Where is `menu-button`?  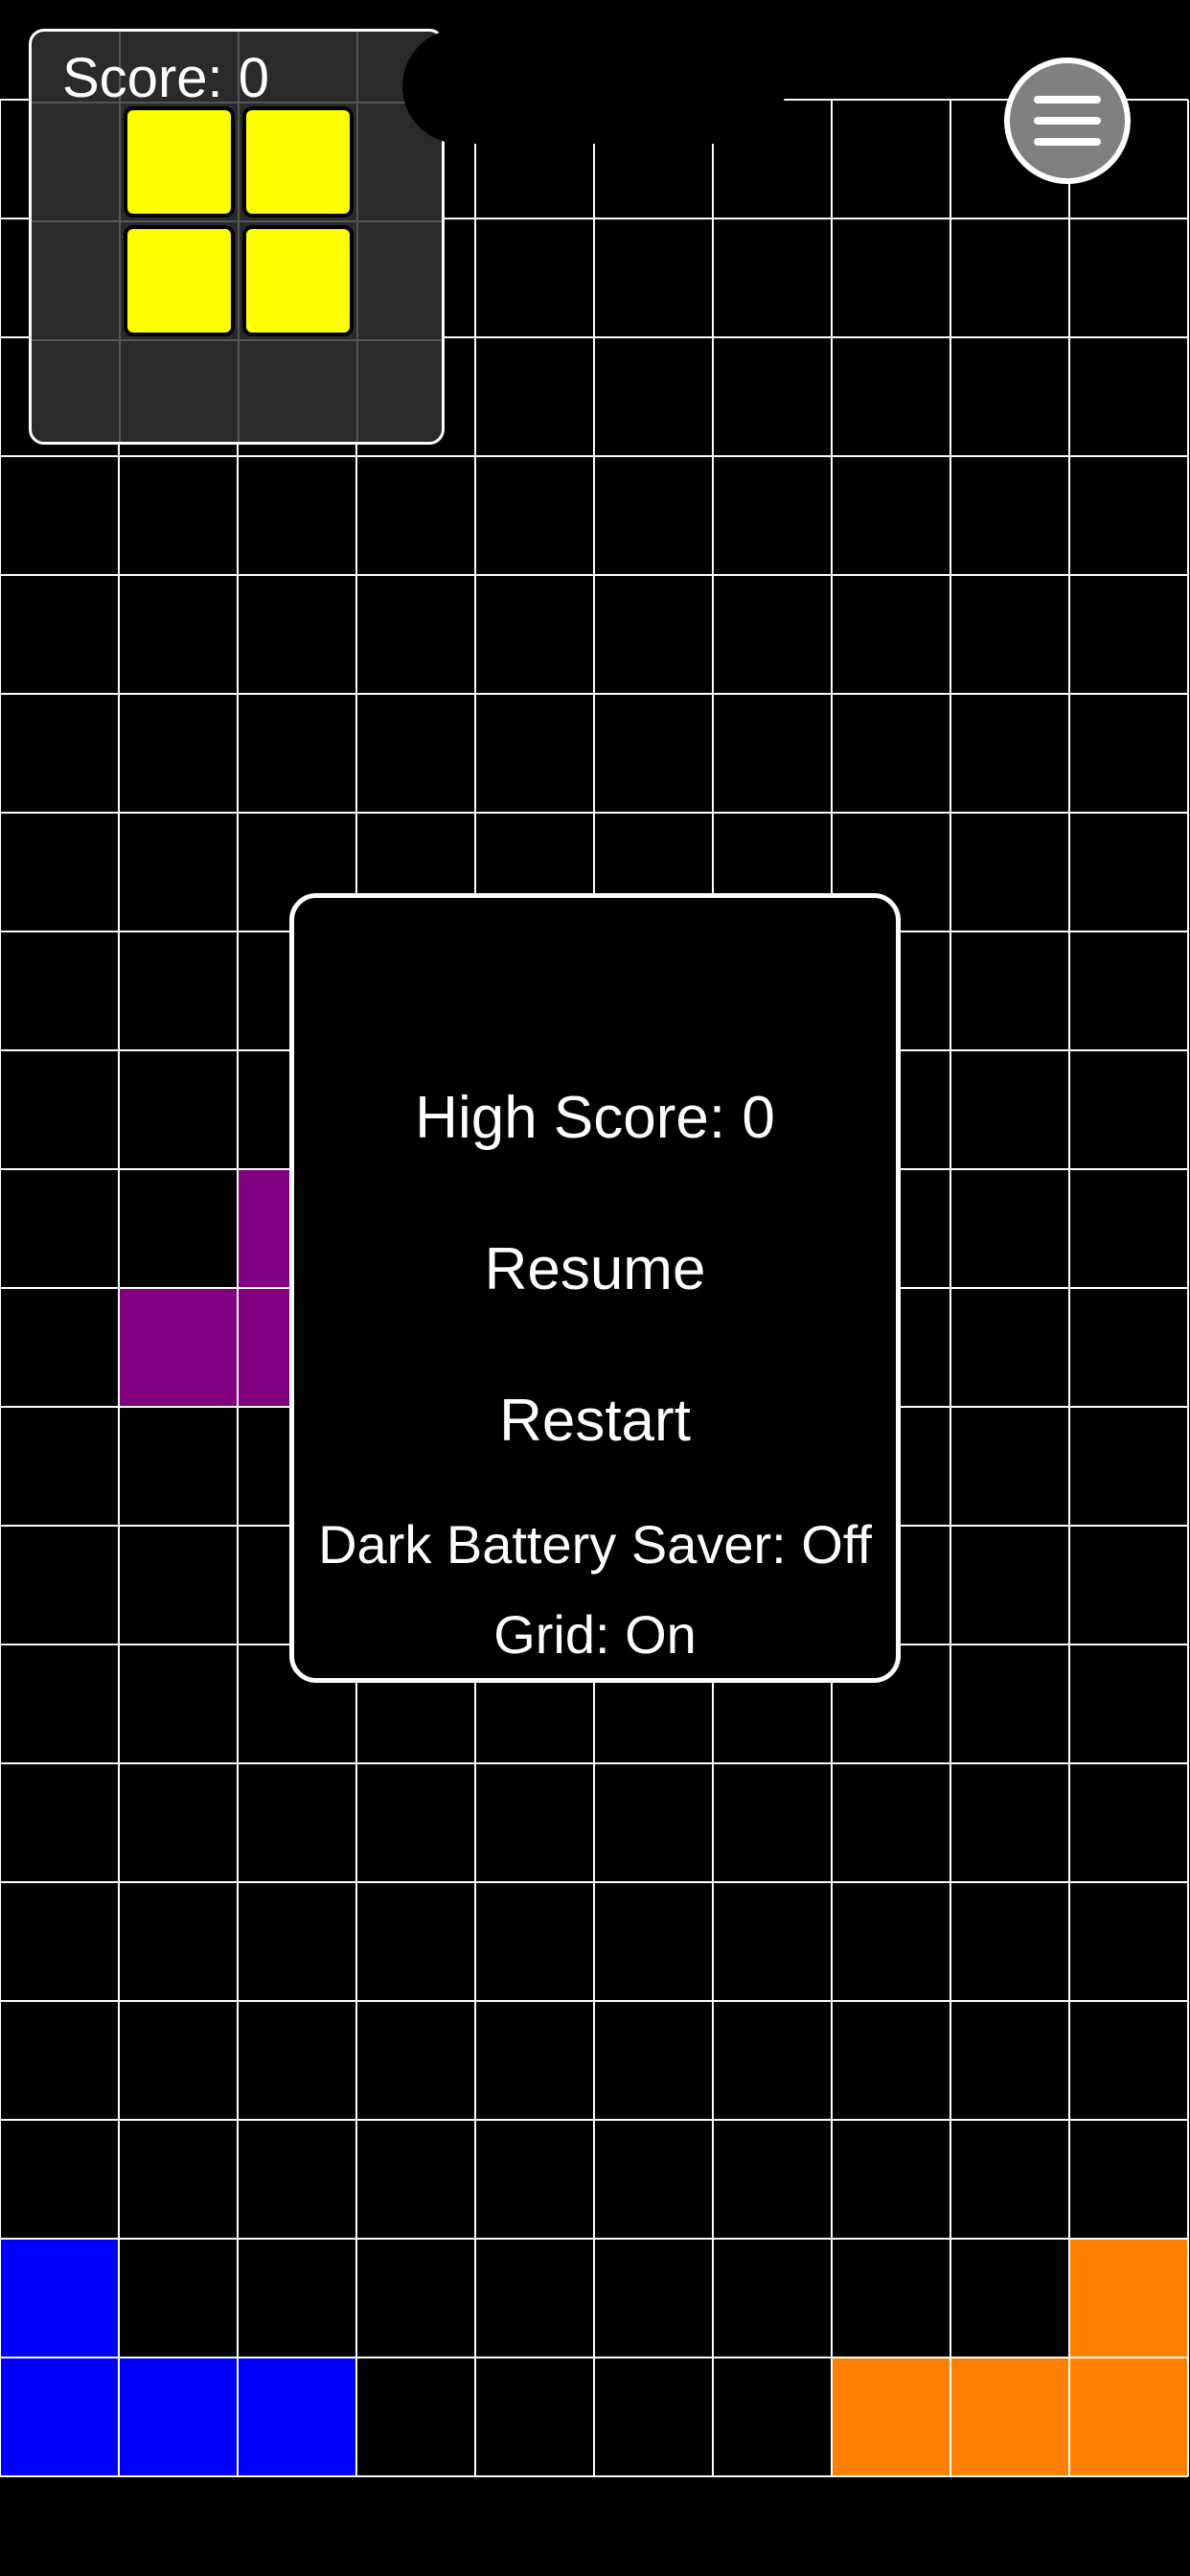
menu-button is located at coordinates (1068, 121).